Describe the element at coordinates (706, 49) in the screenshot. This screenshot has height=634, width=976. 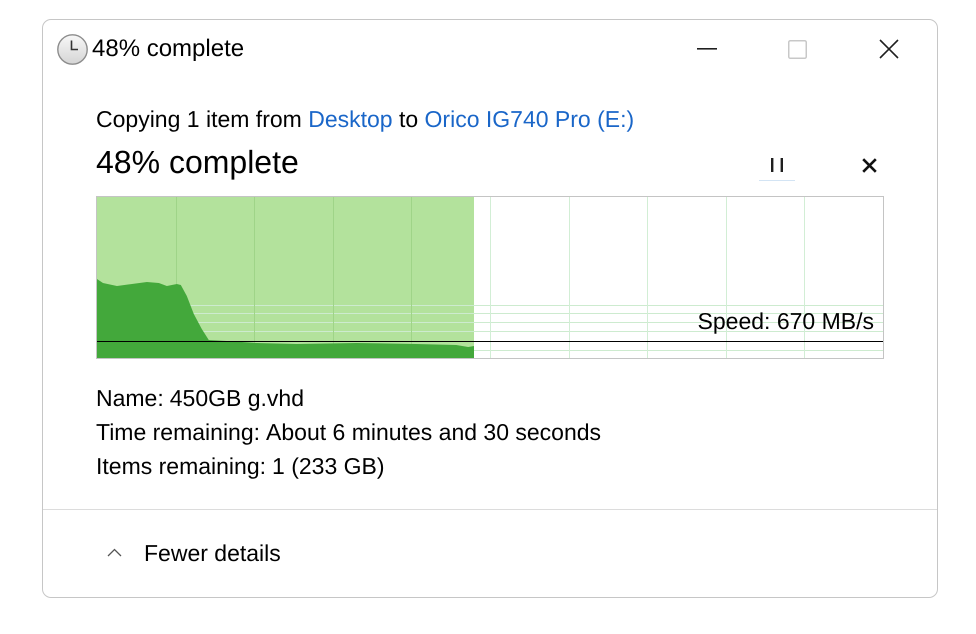
I see `minimize-icon` at that location.